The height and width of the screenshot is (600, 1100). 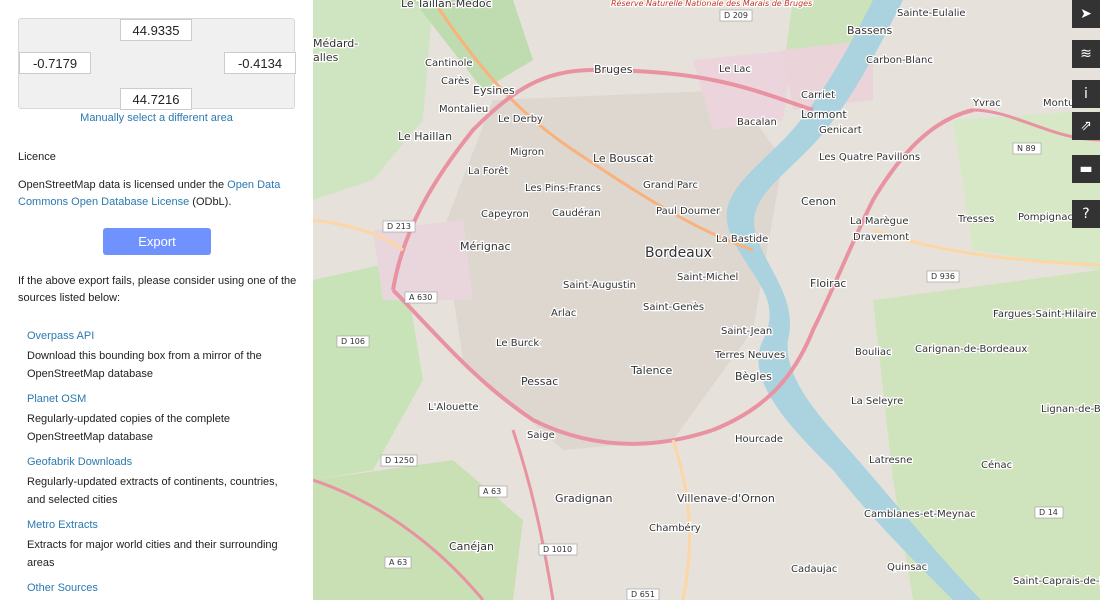 What do you see at coordinates (688, 211) in the screenshot?
I see `map-label: Paul Doumer` at bounding box center [688, 211].